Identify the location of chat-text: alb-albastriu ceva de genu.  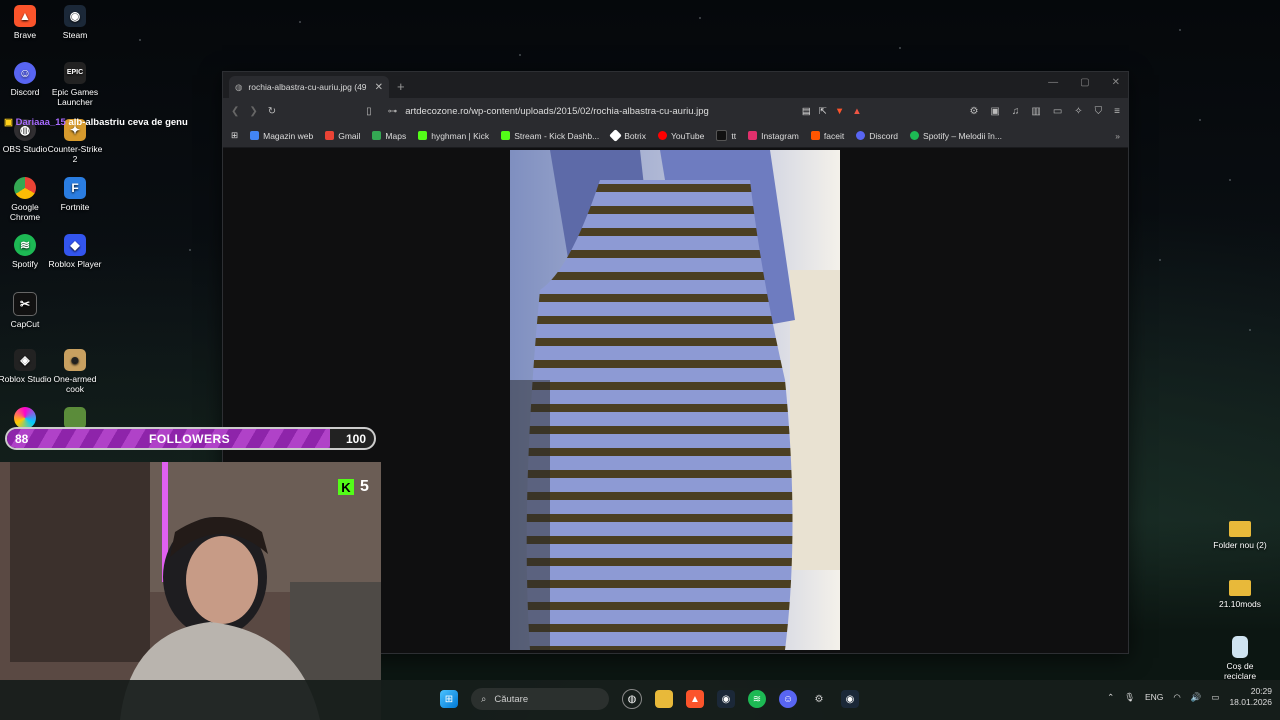
(128, 122).